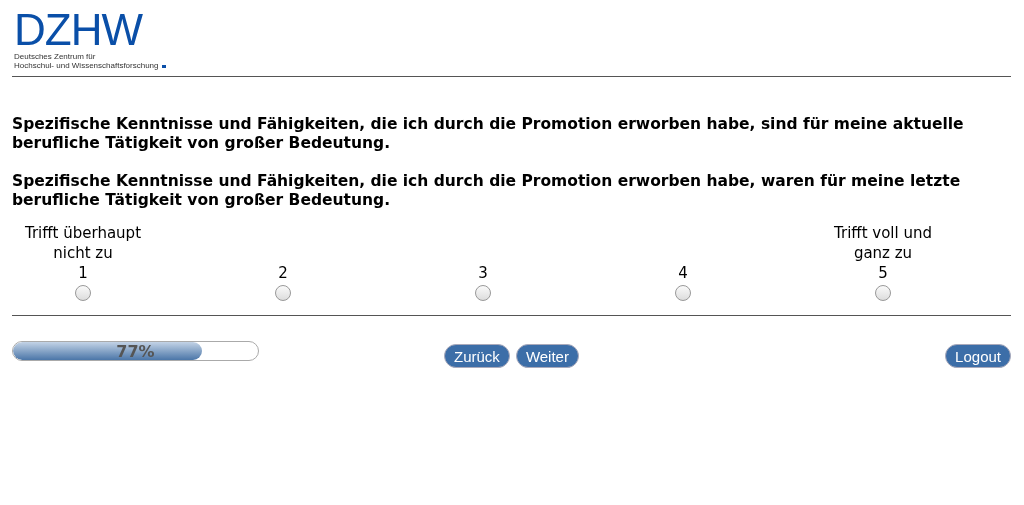  Describe the element at coordinates (883, 243) in the screenshot. I see `scale-anchor-label: Trifft voll und ganz zu` at that location.